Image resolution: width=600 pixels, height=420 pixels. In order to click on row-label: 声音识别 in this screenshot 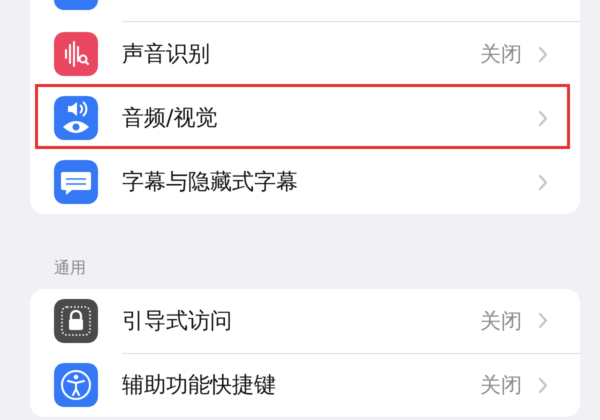, I will do `click(166, 55)`.